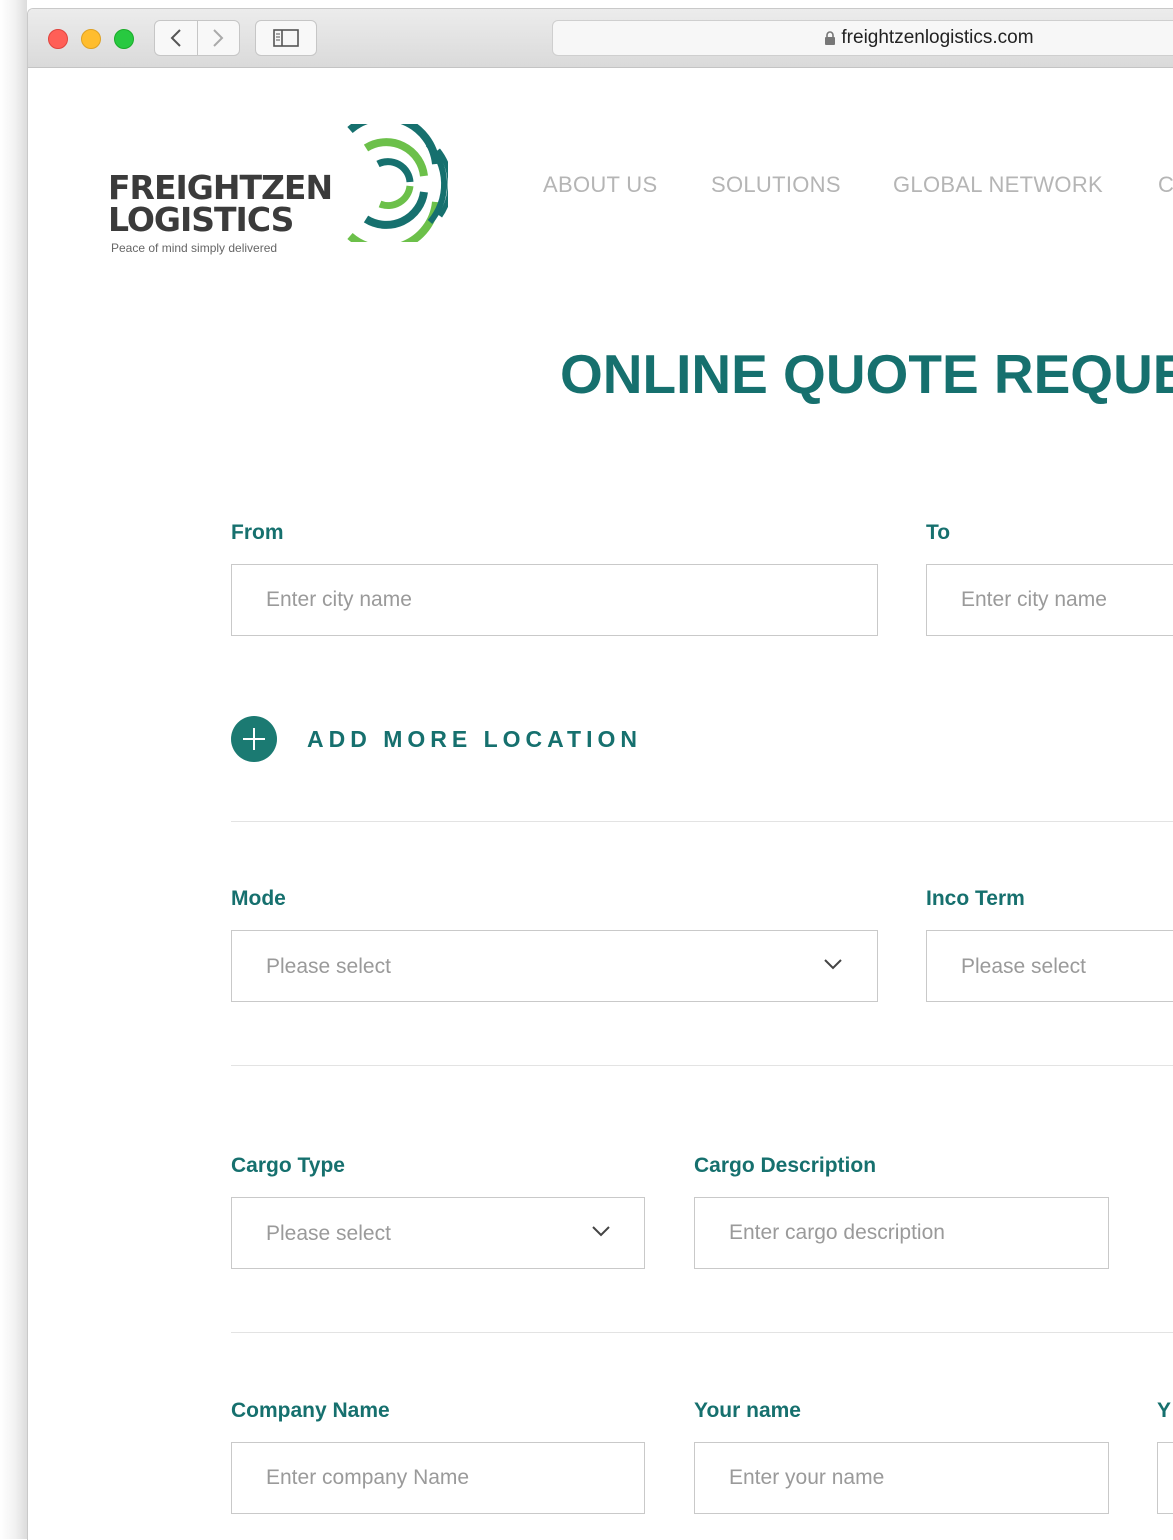 The width and height of the screenshot is (1173, 1540). I want to click on logo-arcs-icon, so click(397, 183).